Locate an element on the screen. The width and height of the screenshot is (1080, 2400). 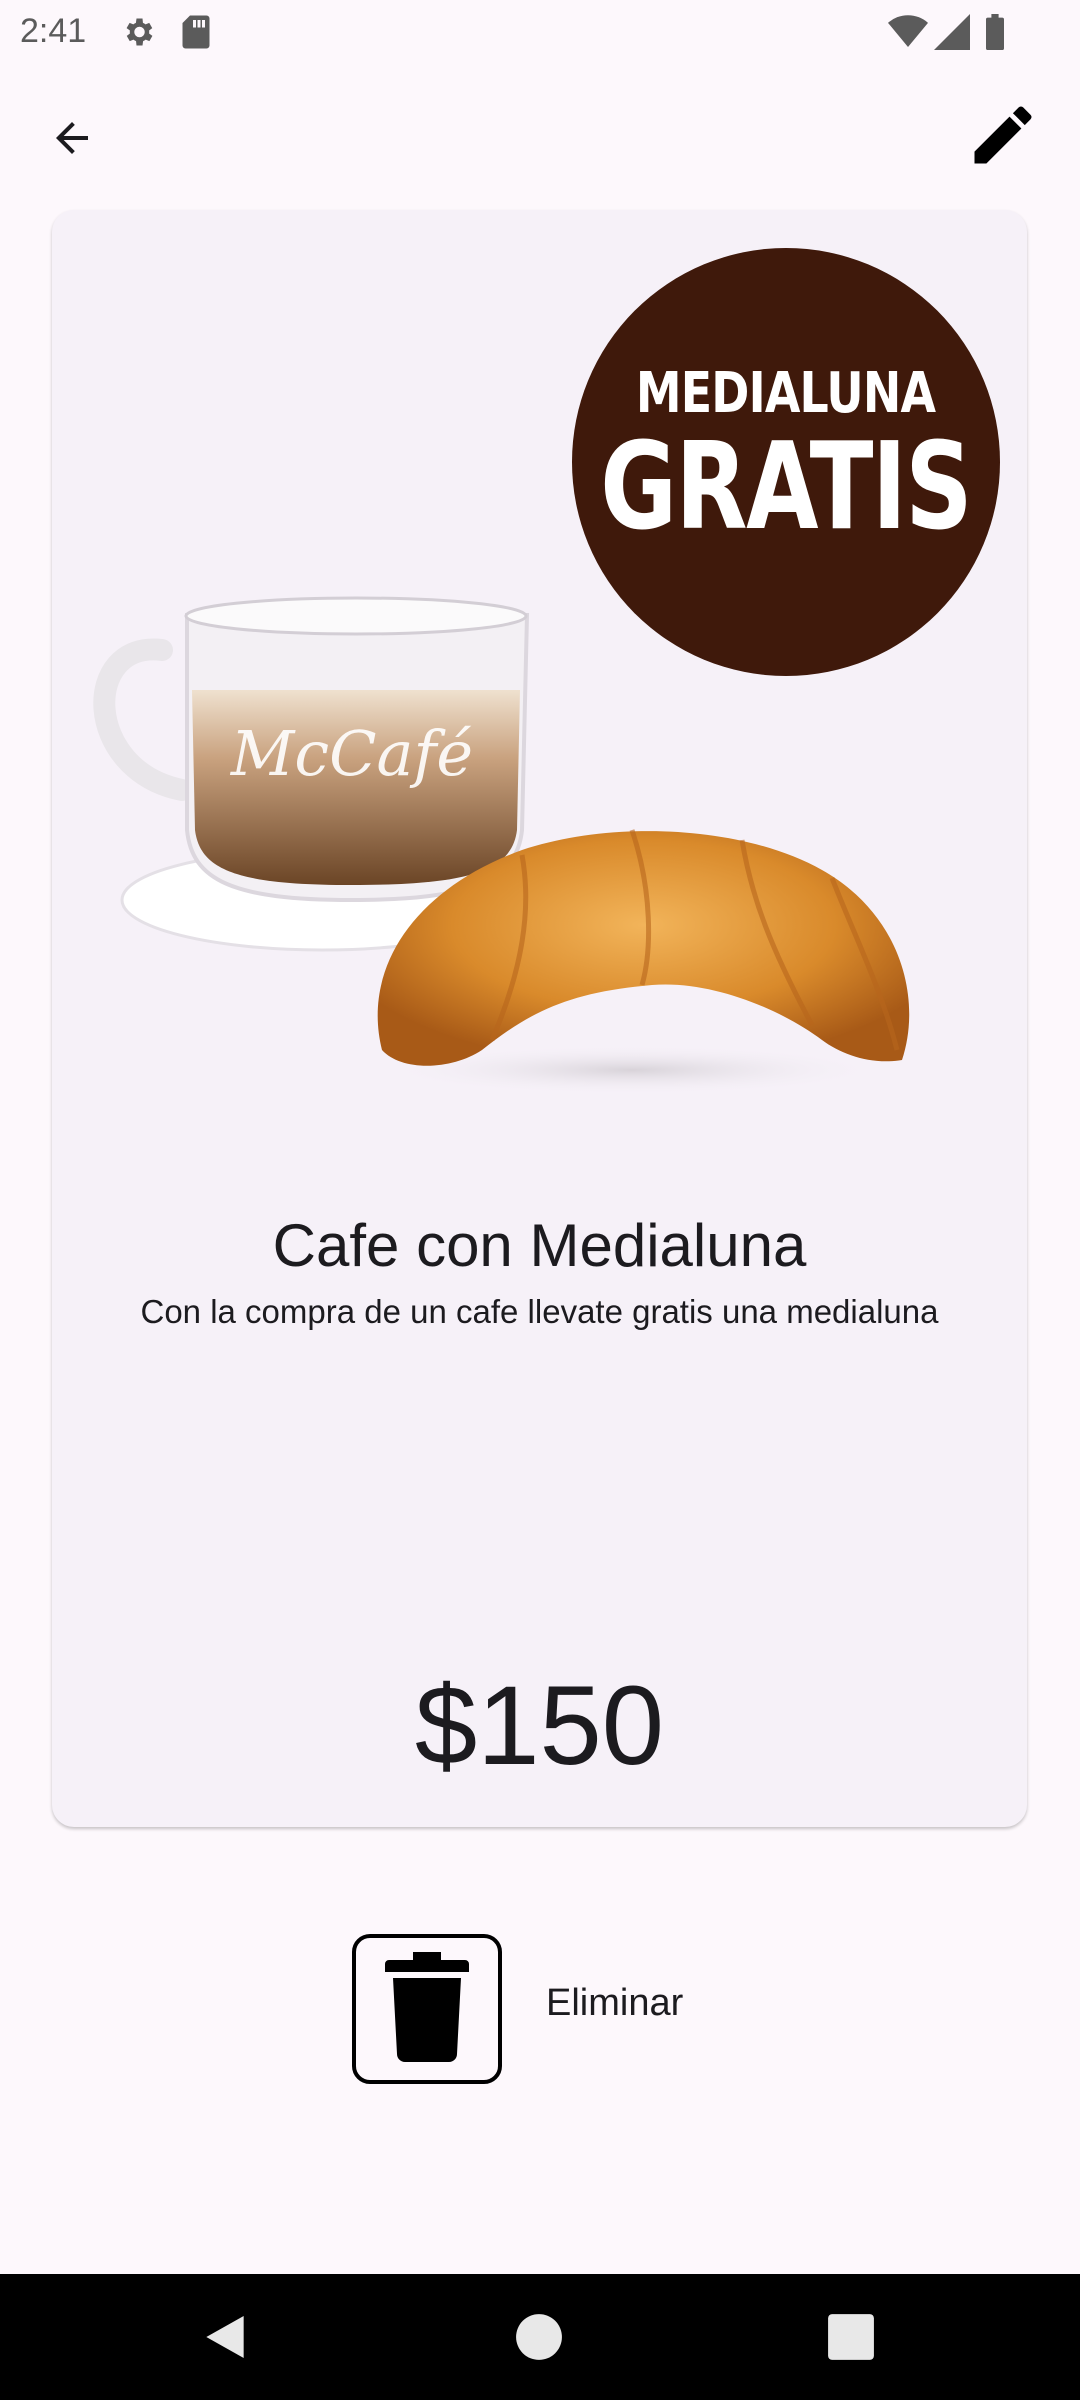
delete-label: Eliminar is located at coordinates (614, 2003).